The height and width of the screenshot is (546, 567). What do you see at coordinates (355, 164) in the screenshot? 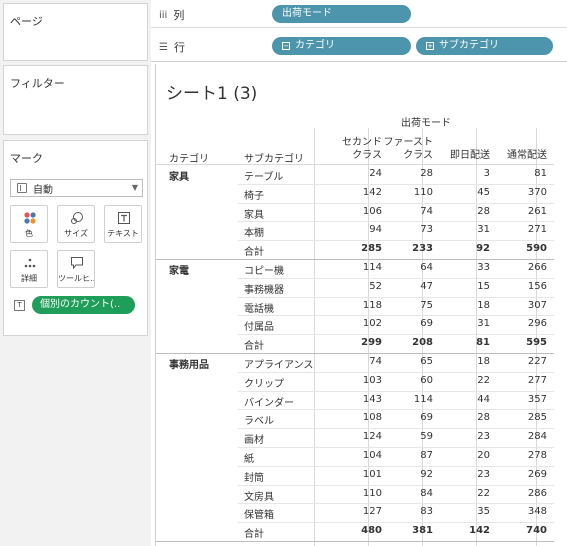
I see `header-divider` at bounding box center [355, 164].